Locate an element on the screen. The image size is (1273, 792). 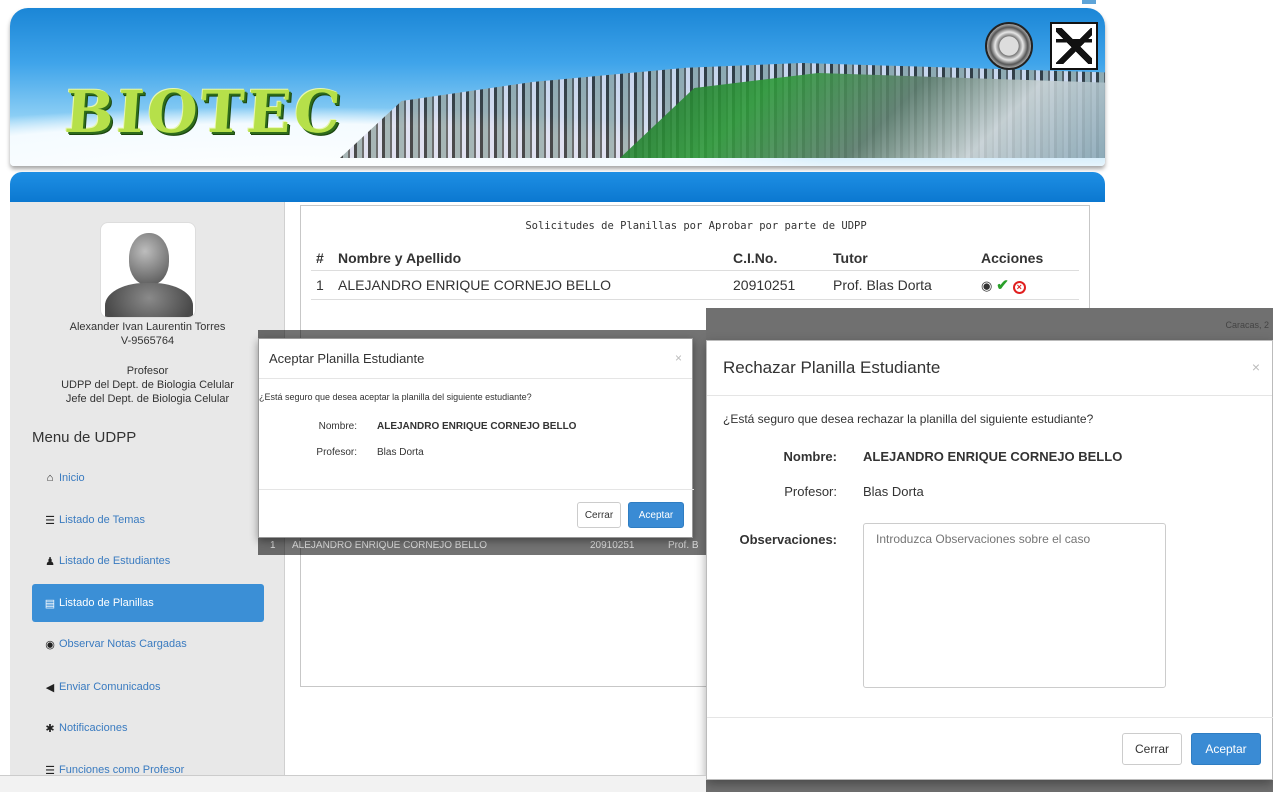
row-ci: 20910251 is located at coordinates (778, 285).